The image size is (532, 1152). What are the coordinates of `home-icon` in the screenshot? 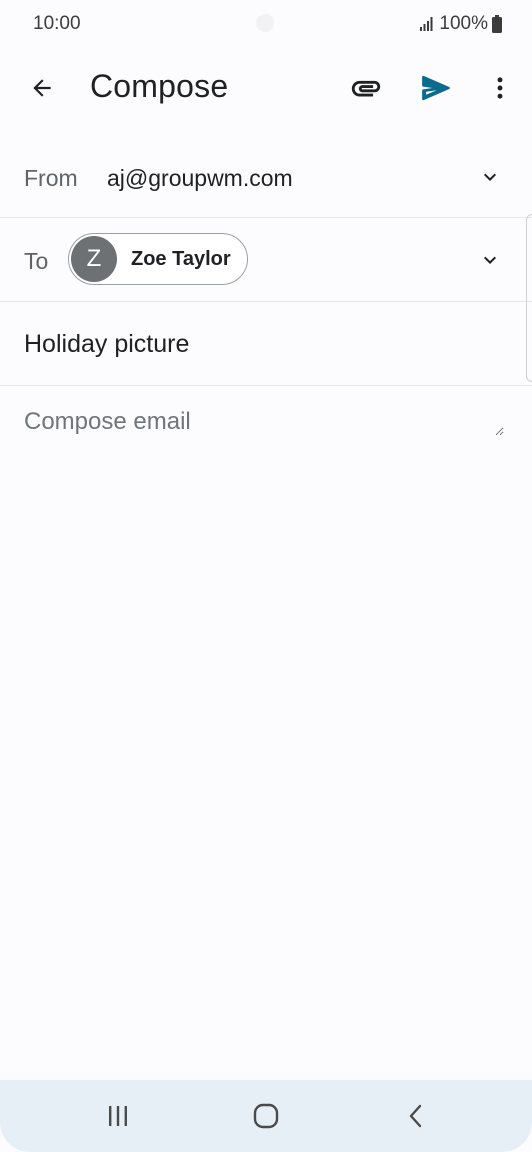 It's located at (266, 1116).